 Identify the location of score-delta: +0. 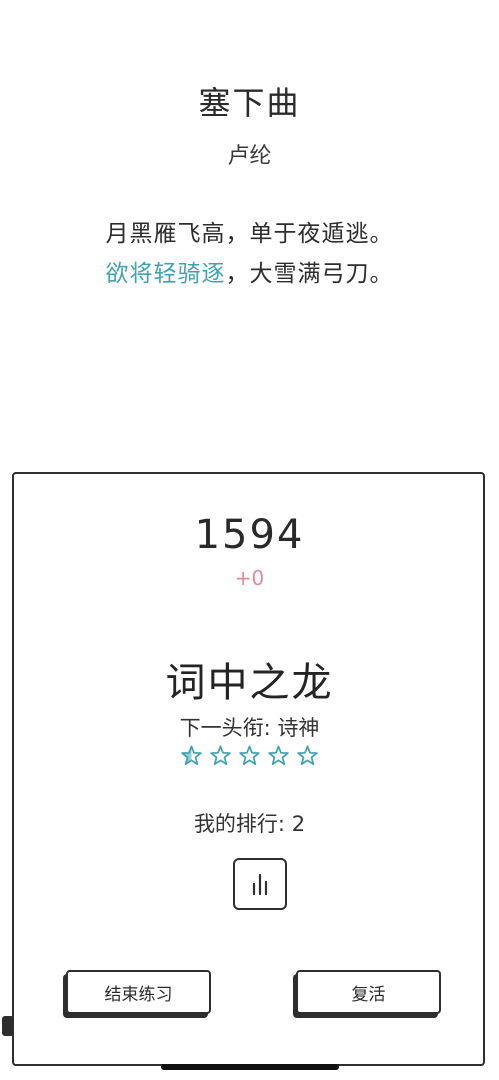
(249, 578).